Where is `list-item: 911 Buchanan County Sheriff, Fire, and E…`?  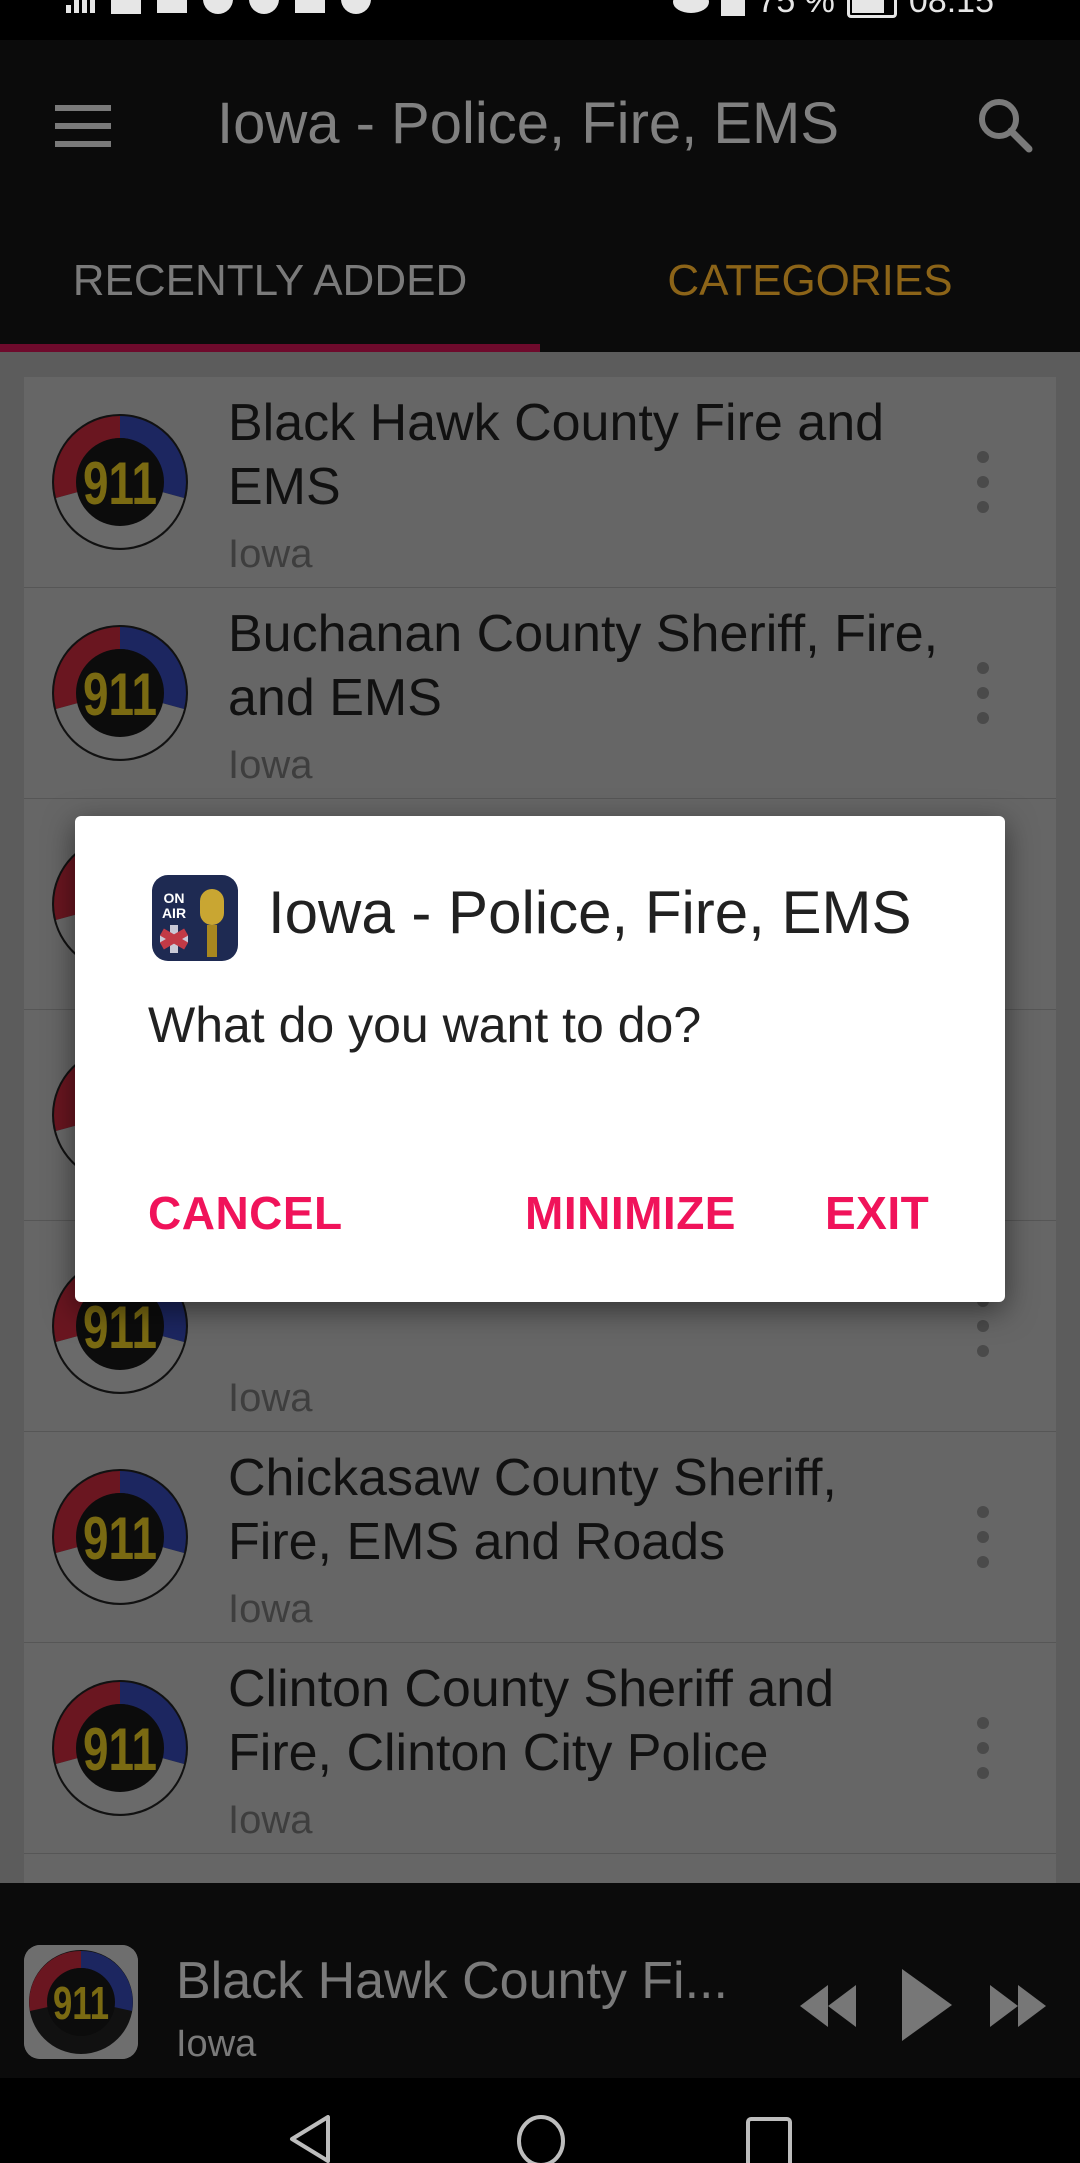 list-item: 911 Buchanan County Sheriff, Fire, and E… is located at coordinates (540, 693).